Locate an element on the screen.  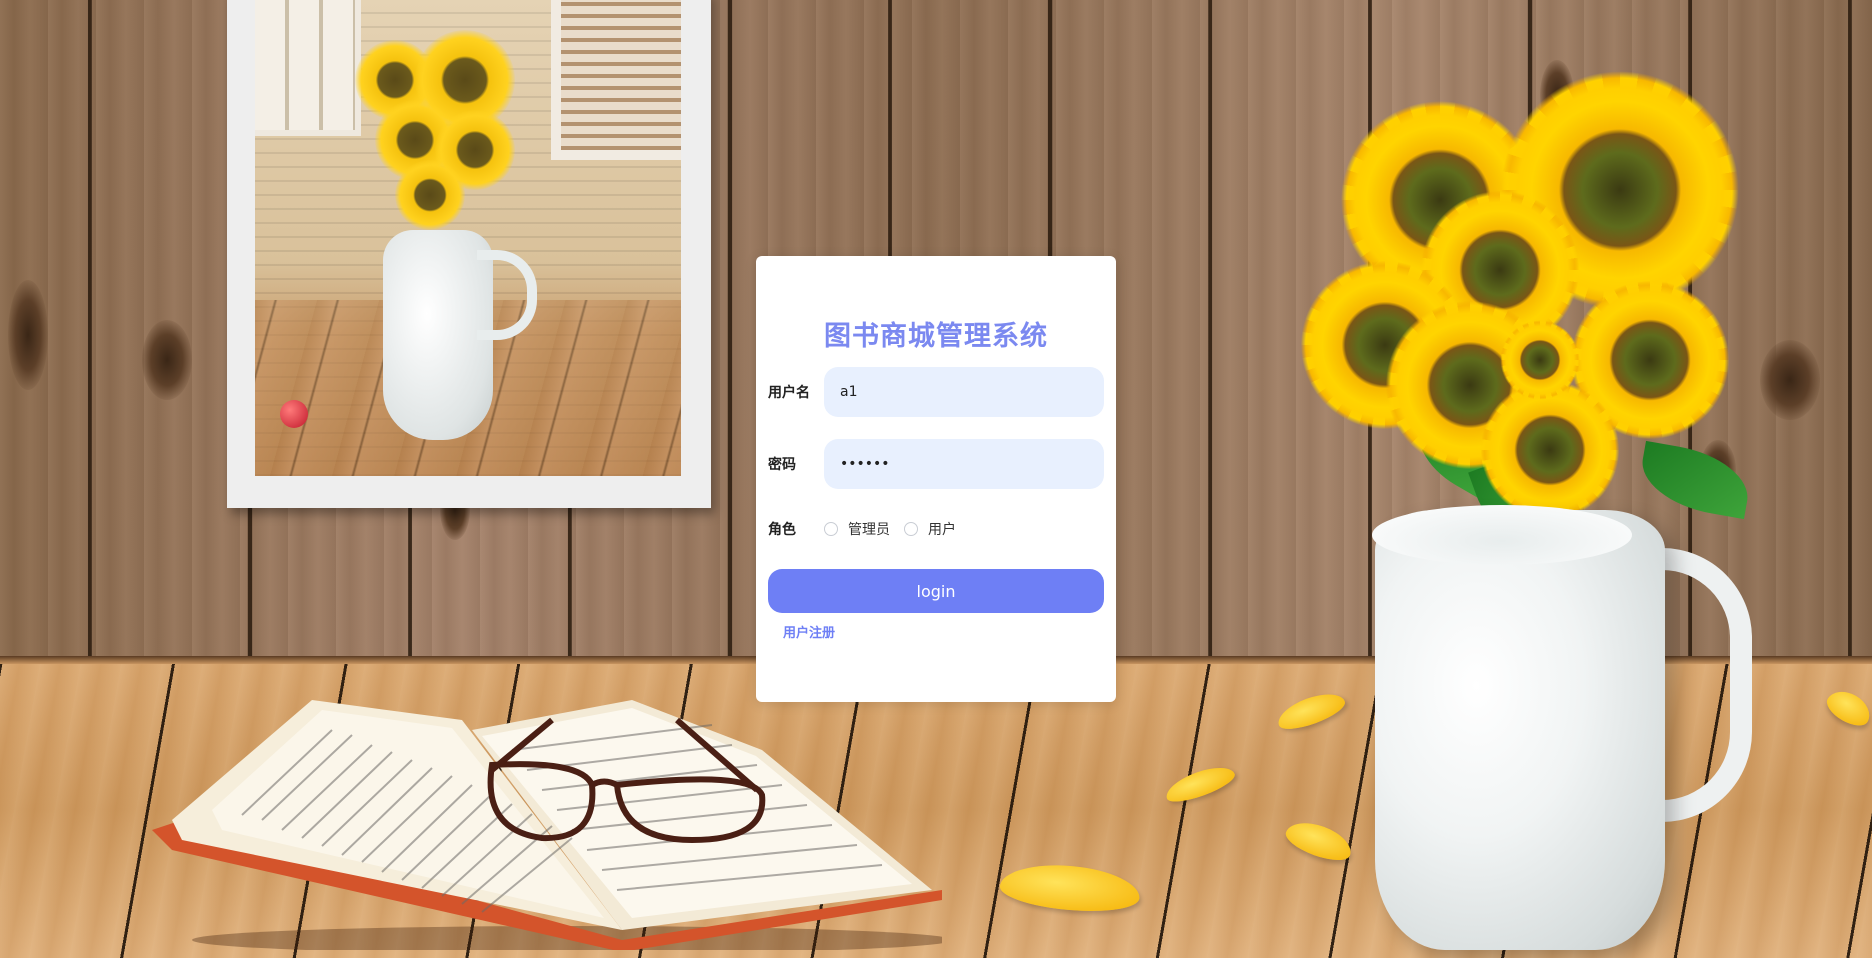
framed-painting is located at coordinates (469, 254).